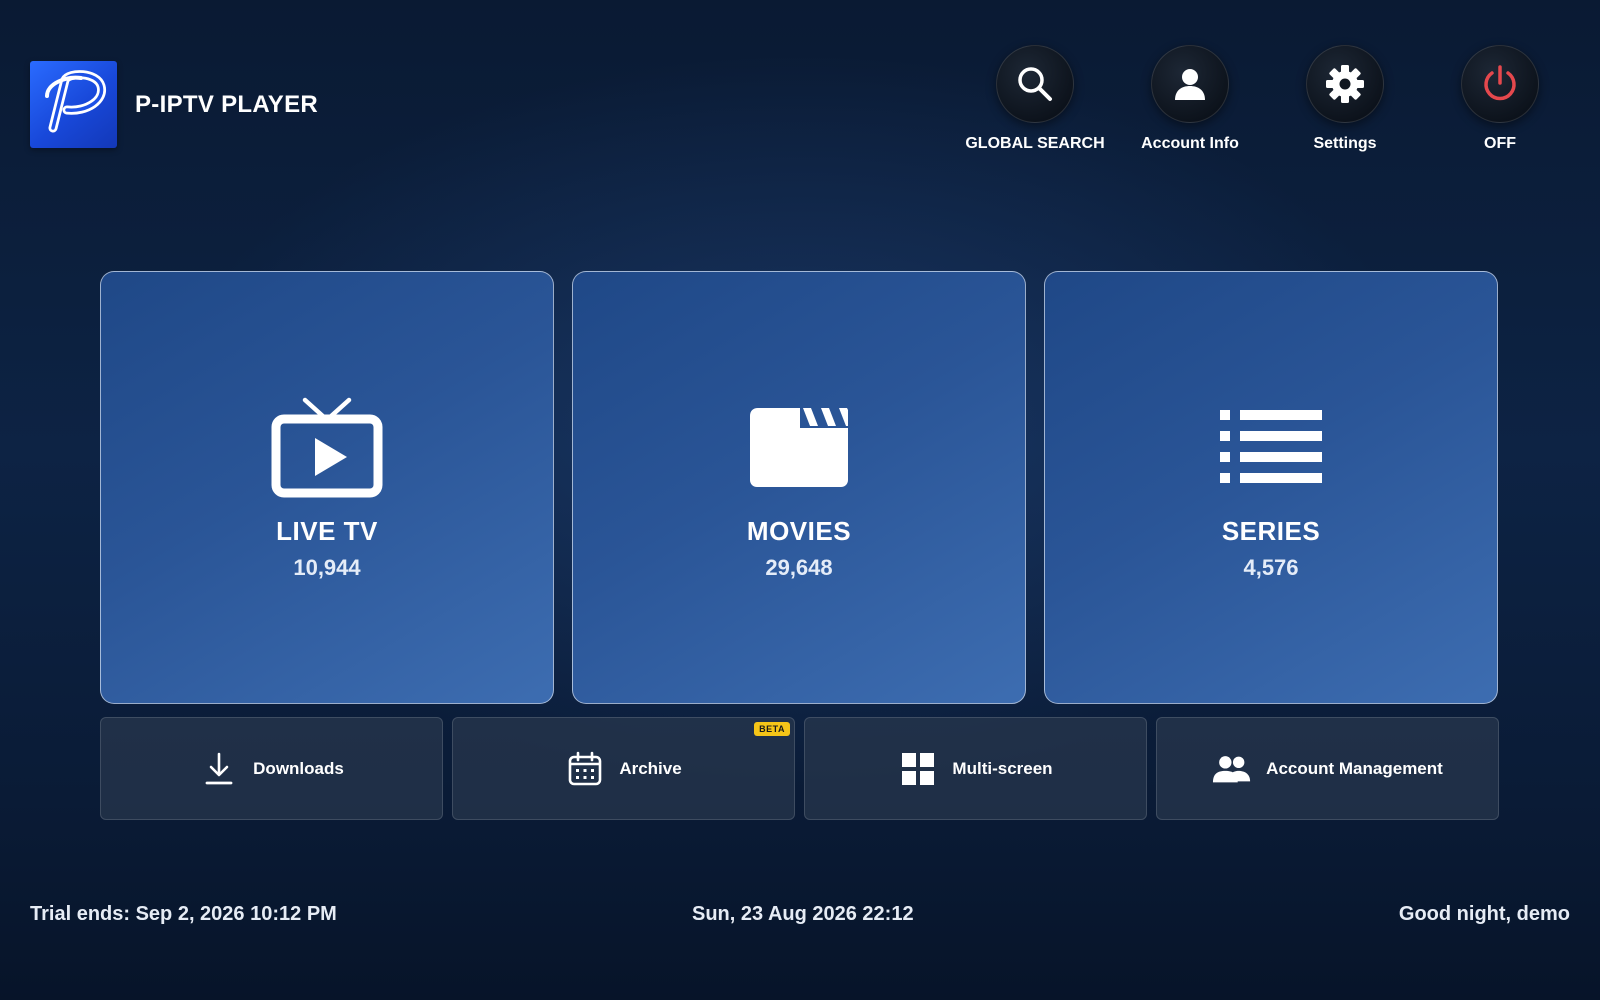  What do you see at coordinates (1232, 768) in the screenshot?
I see `users-icon` at bounding box center [1232, 768].